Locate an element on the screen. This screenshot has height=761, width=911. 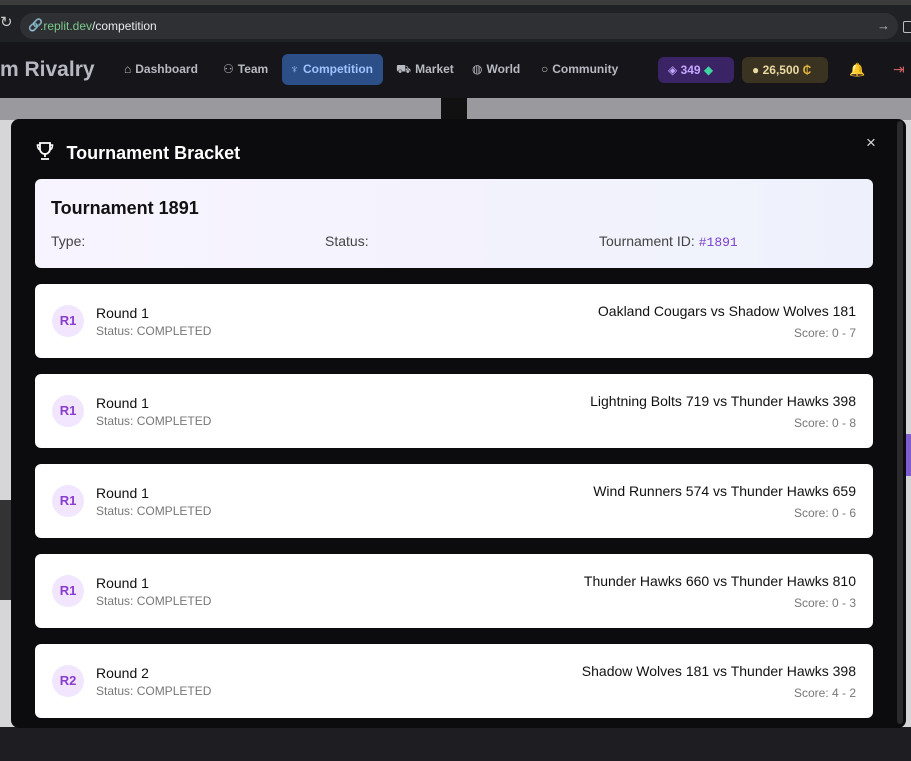
tournament-summary-card: Tournament 1891 Type: Status is located at coordinates (454, 223).